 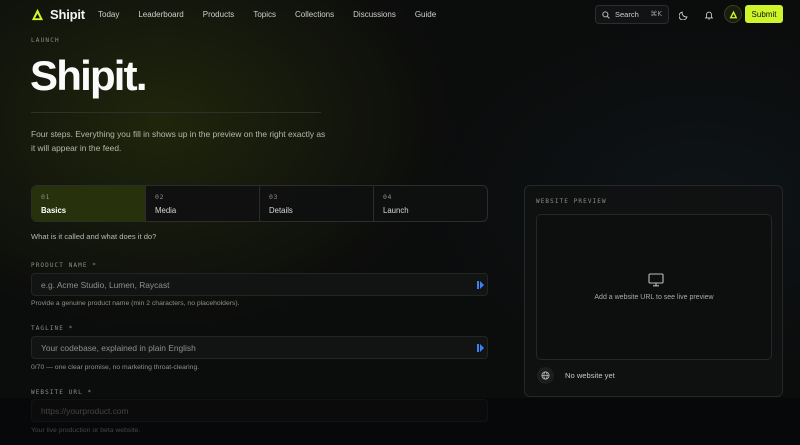 I want to click on notifications-button, so click(x=708, y=14).